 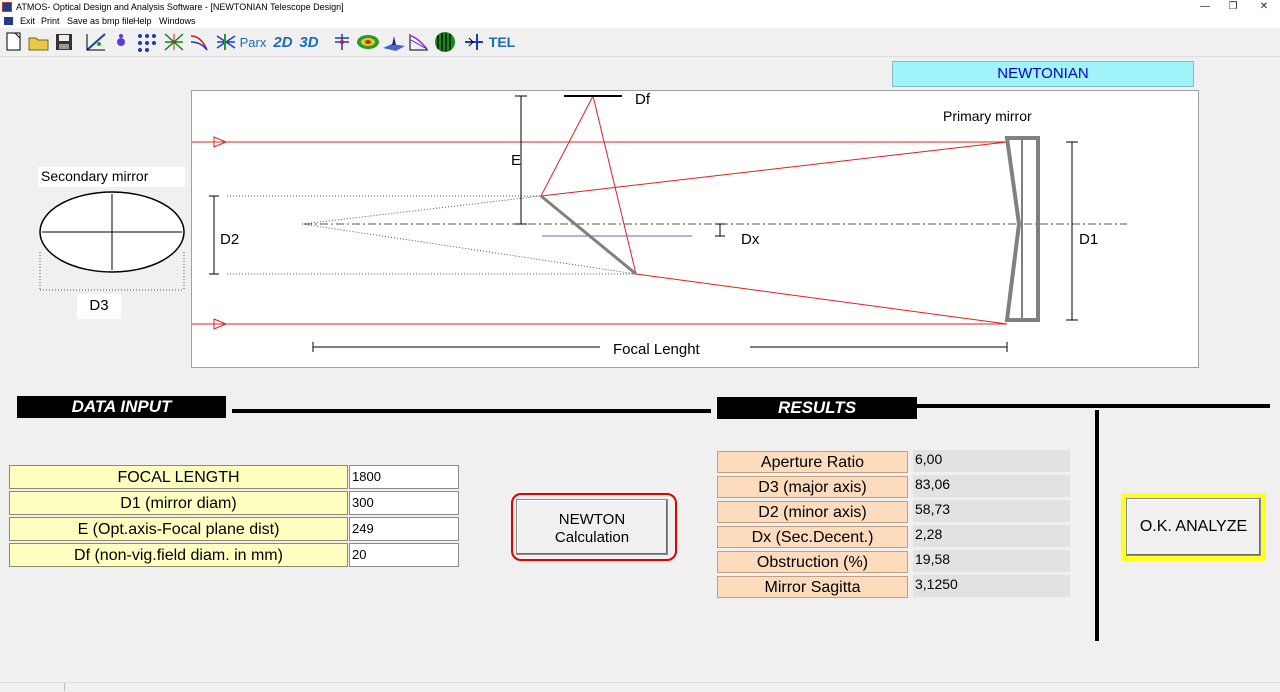 I want to click on dx-decent-value: 2,28, so click(x=991, y=536).